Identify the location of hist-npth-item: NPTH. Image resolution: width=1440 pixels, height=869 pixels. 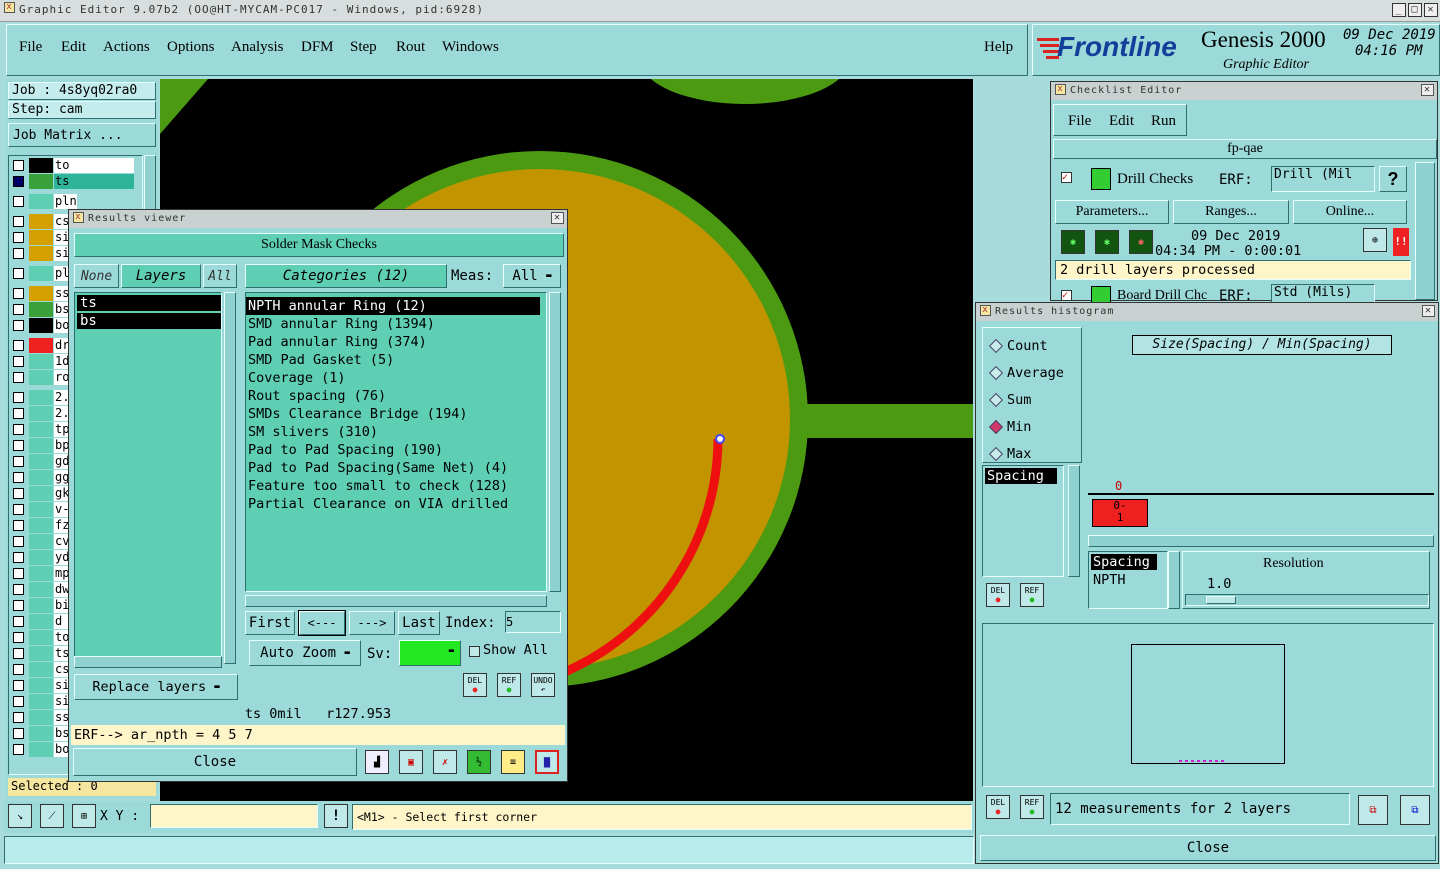
(1109, 580).